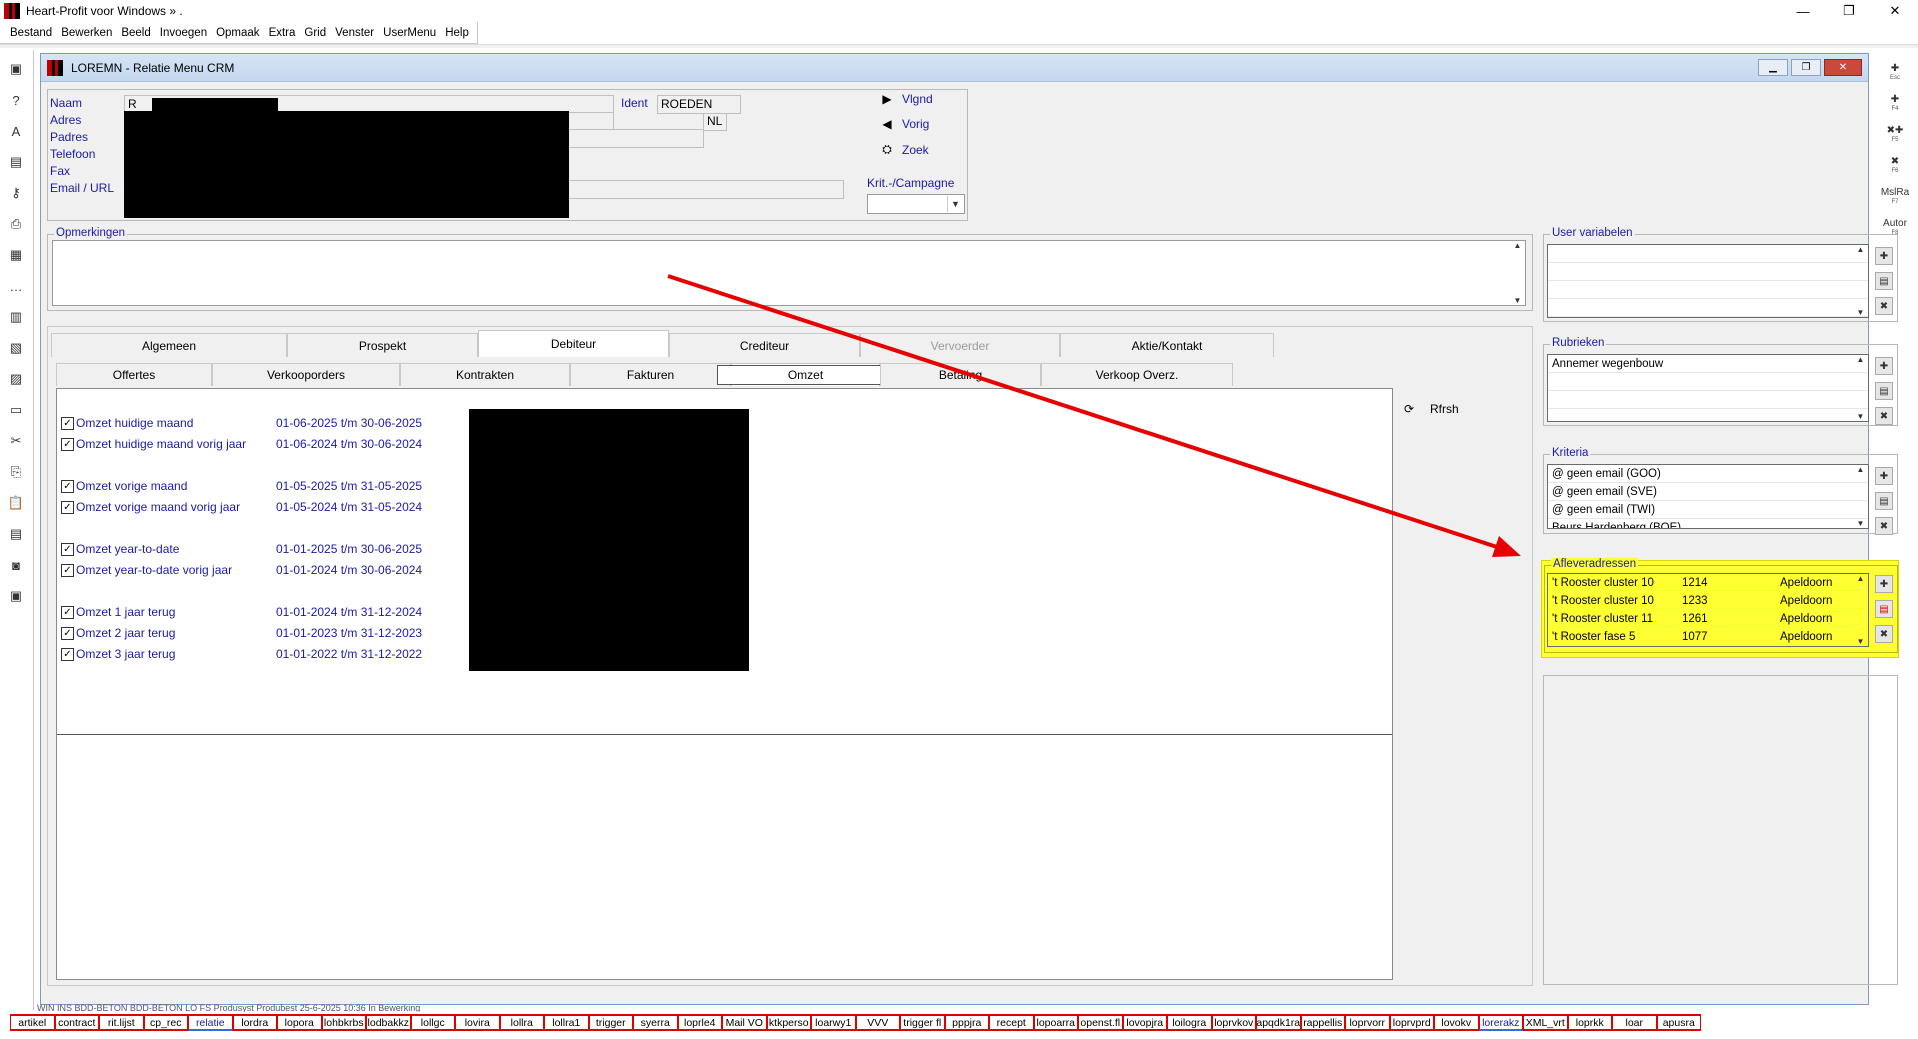 This screenshot has width=1918, height=1039. I want to click on copy-icon: ⎘, so click(16, 472).